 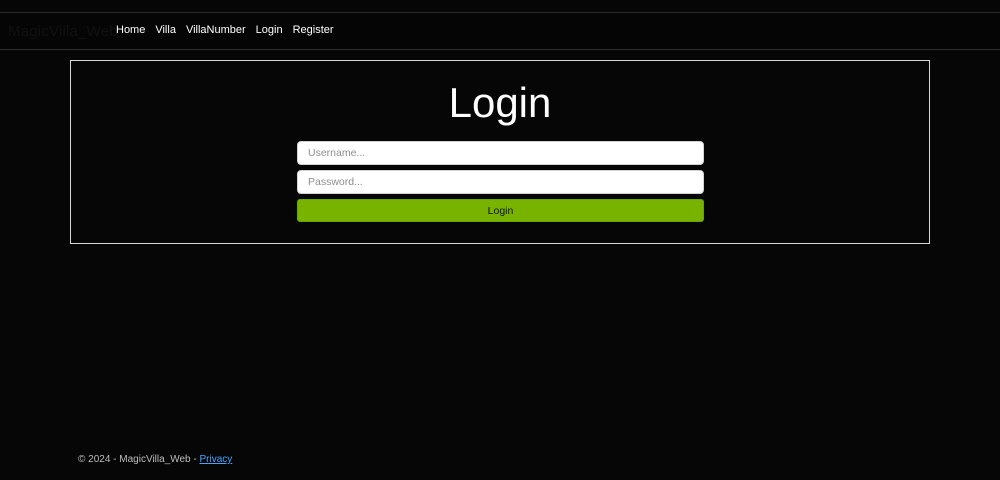 I want to click on password-input, so click(x=500, y=182).